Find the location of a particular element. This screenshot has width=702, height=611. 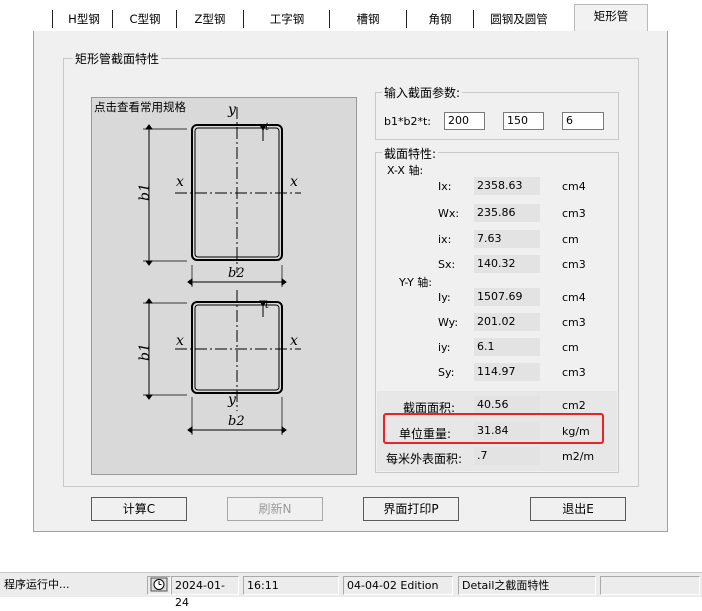

exit-button: 退出E is located at coordinates (578, 509).